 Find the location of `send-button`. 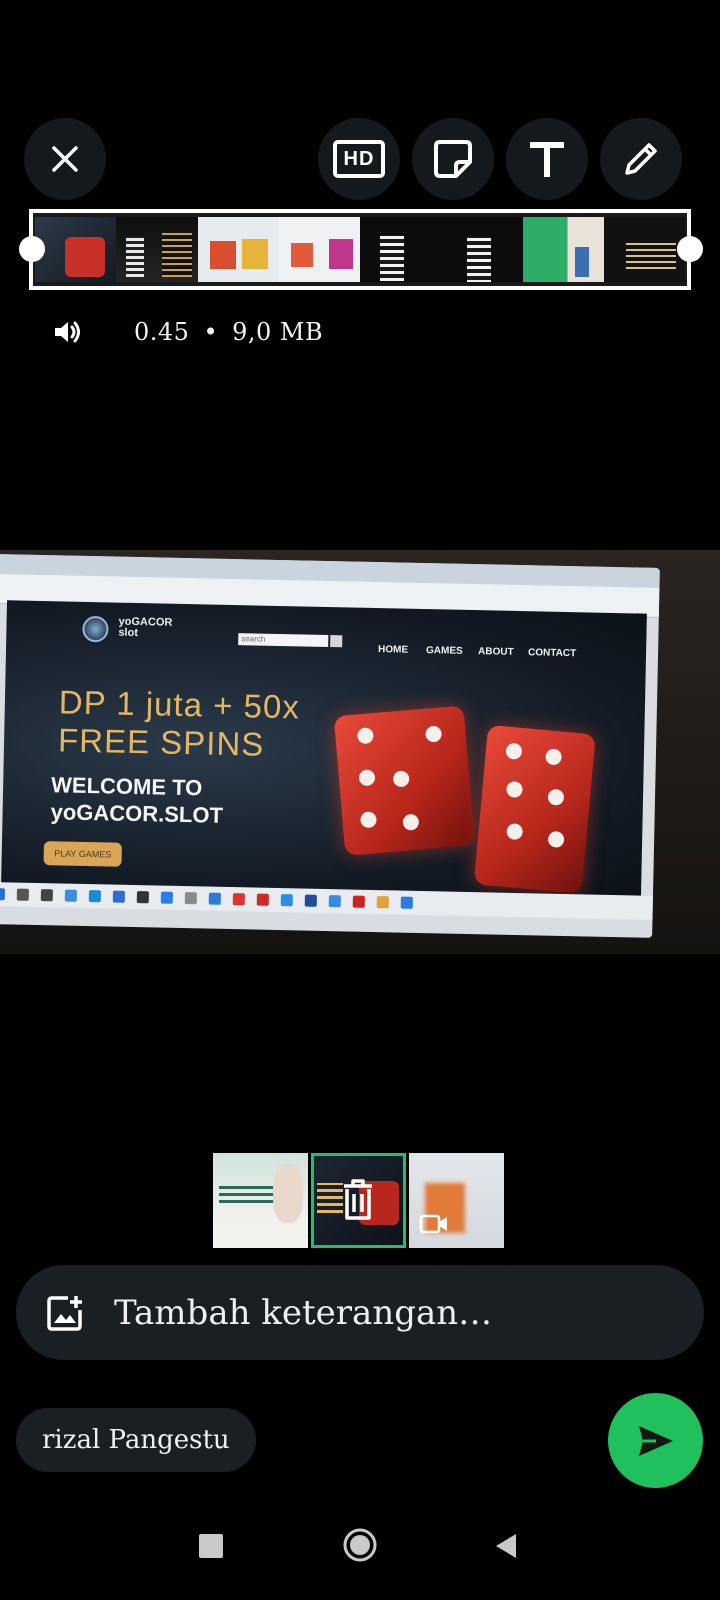

send-button is located at coordinates (655, 1440).